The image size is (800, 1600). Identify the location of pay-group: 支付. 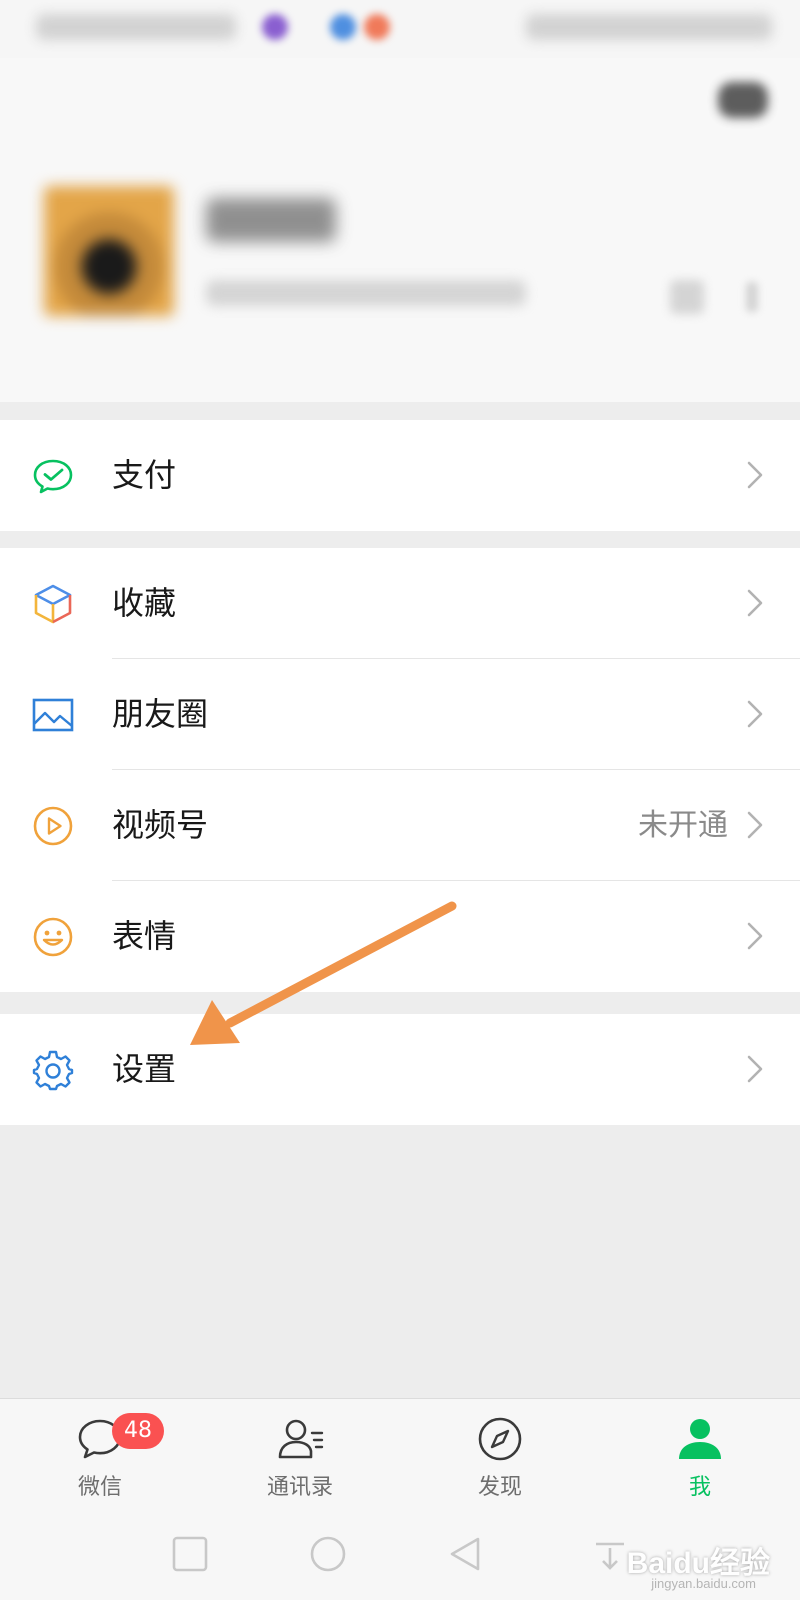
(400, 475).